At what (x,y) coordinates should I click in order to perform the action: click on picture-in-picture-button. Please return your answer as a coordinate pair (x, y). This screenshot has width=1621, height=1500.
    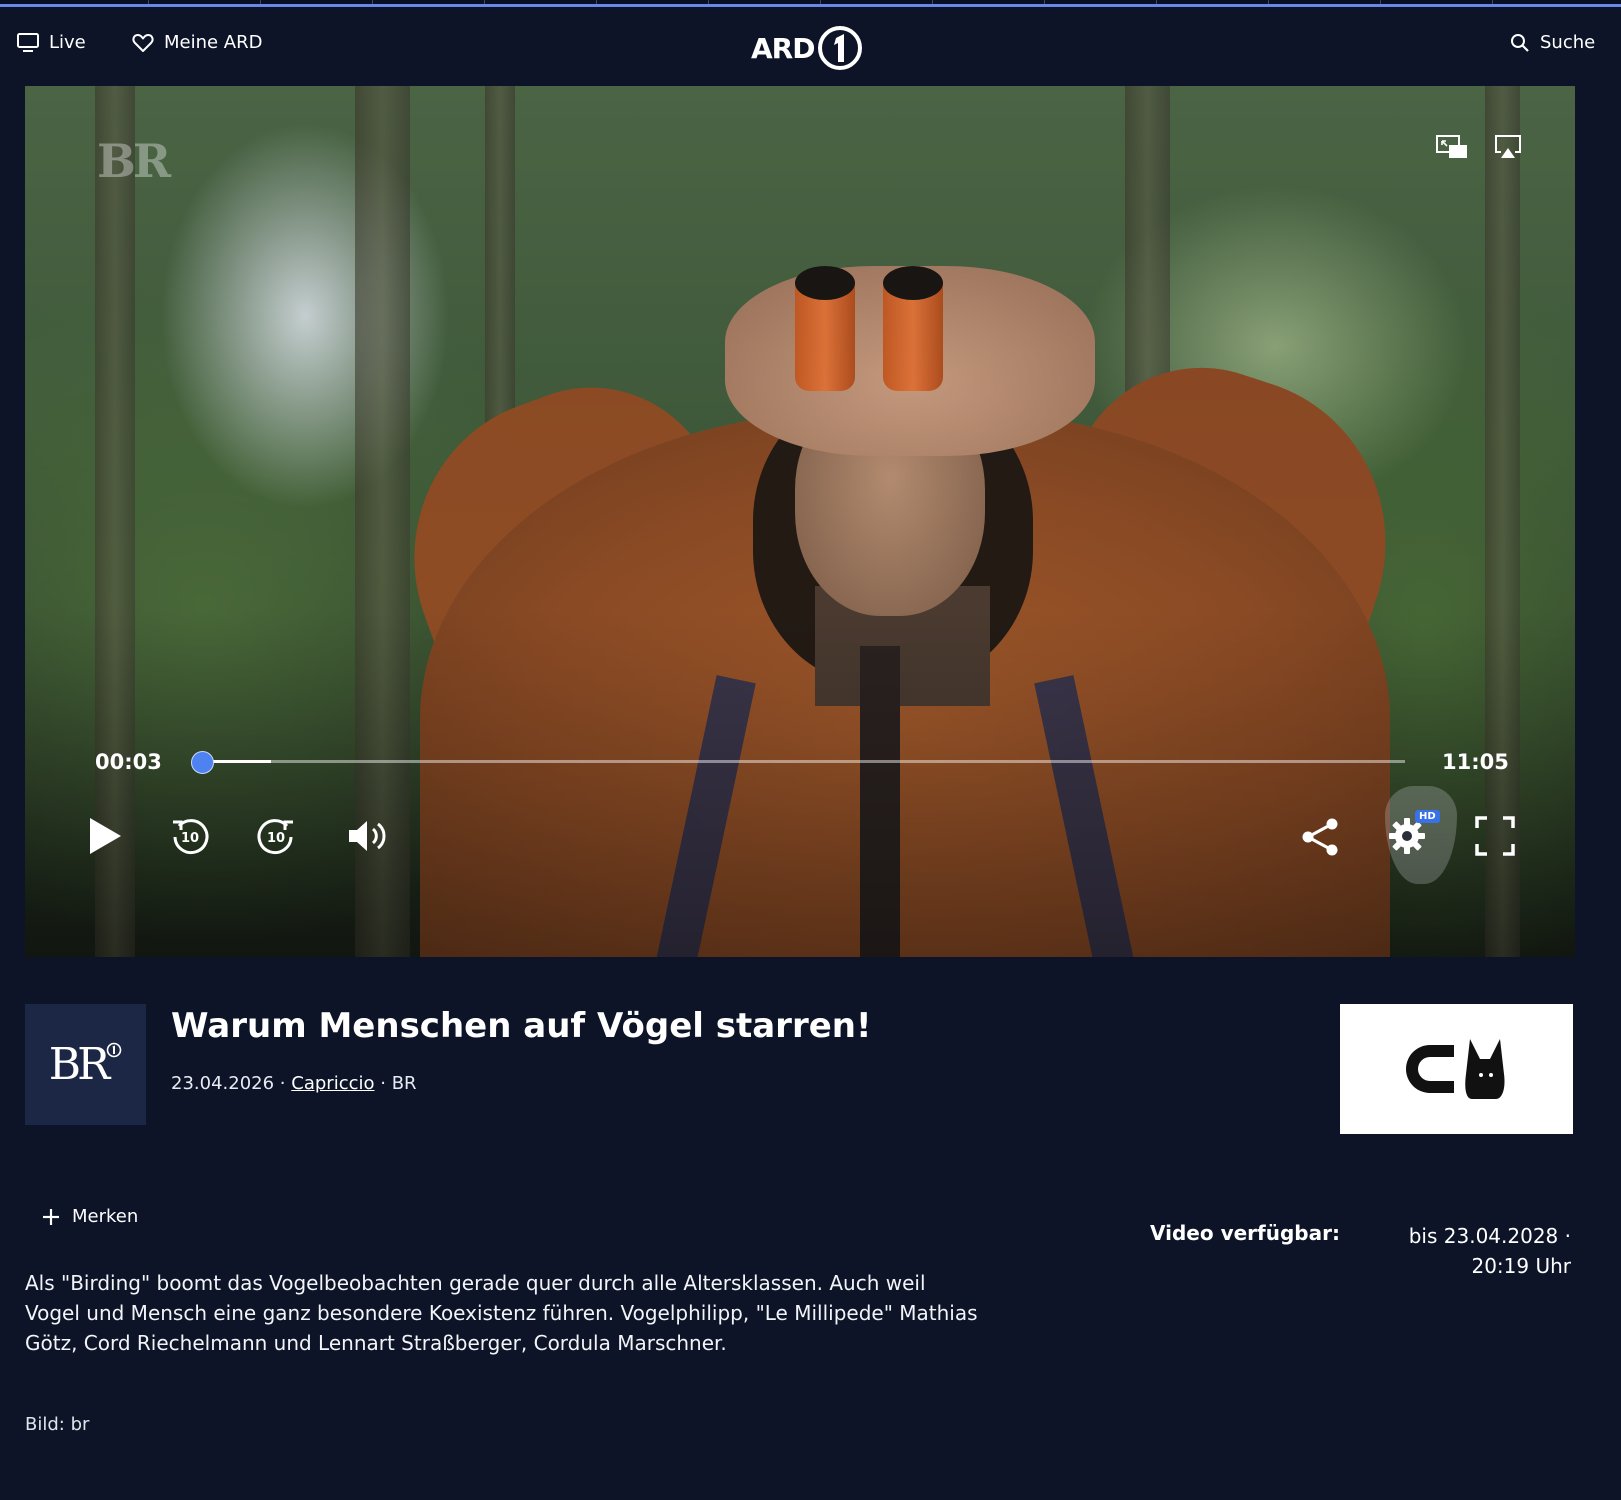
    Looking at the image, I should click on (1452, 149).